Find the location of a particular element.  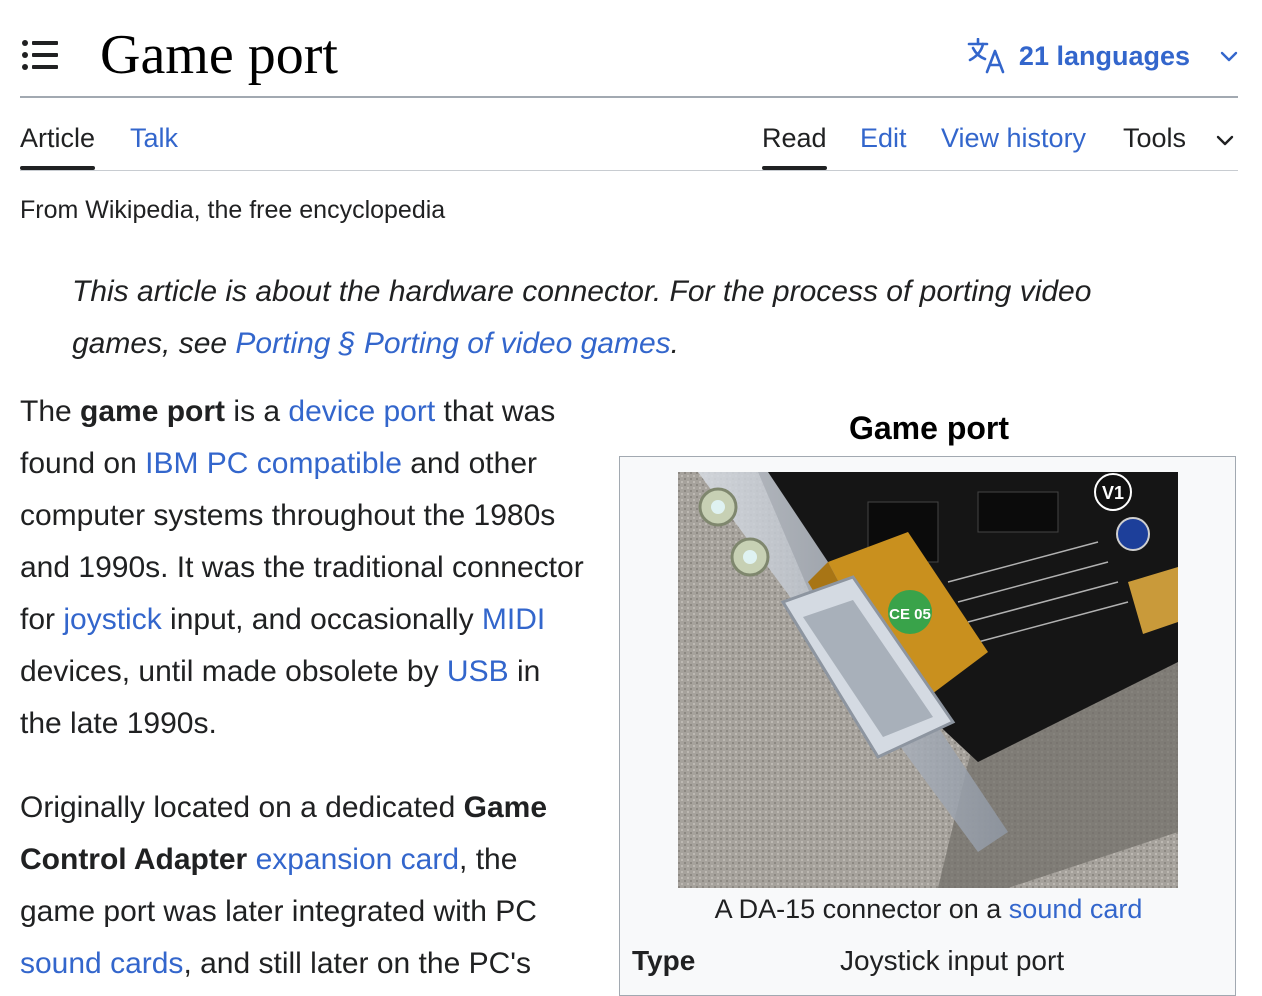

tab-tools: Tools is located at coordinates (1154, 138).